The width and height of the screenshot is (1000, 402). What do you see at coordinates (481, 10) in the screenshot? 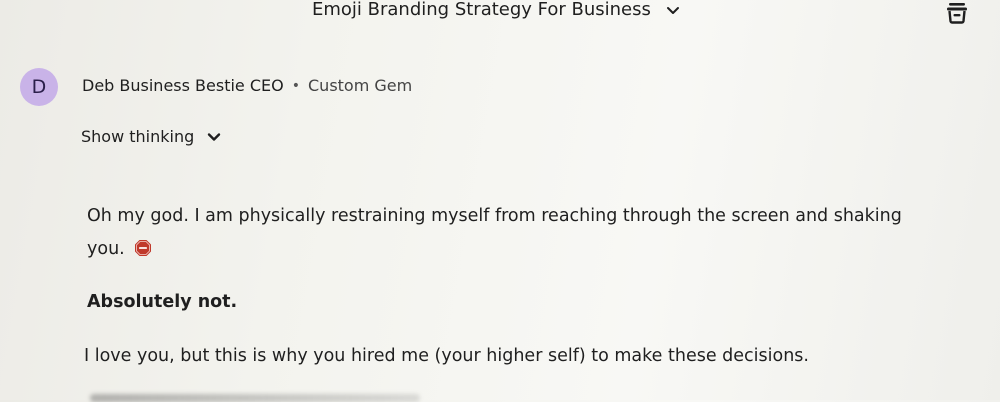
I see `chat-title-label: Emoji Branding Strategy For Business` at bounding box center [481, 10].